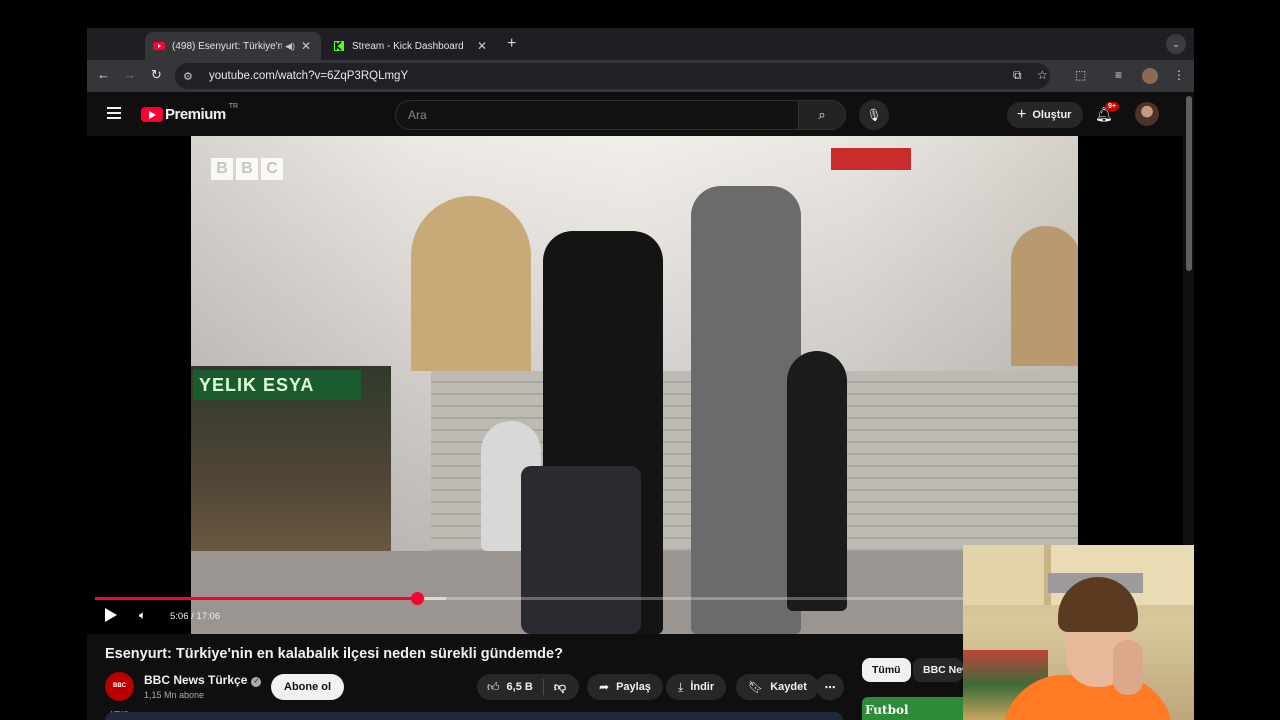 The height and width of the screenshot is (720, 1280). What do you see at coordinates (817, 481) in the screenshot?
I see `police-figure` at bounding box center [817, 481].